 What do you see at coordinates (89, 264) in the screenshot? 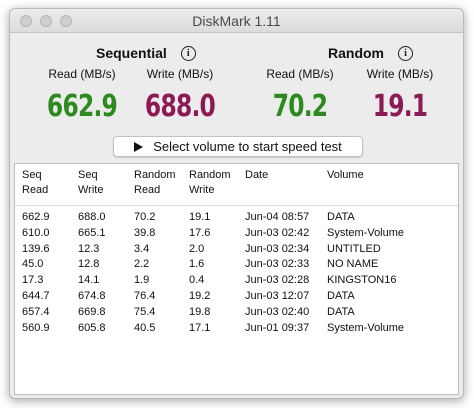
I see `cell-seq-write: 12.8` at bounding box center [89, 264].